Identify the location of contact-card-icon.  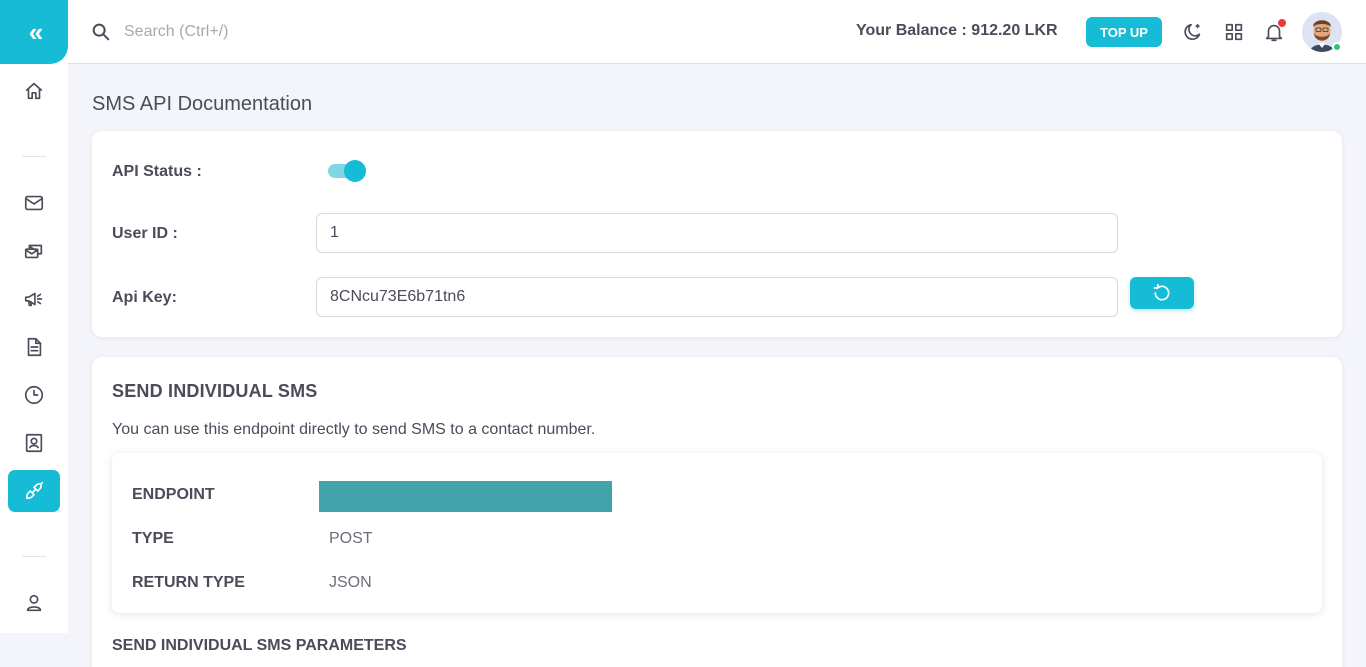
(34, 443).